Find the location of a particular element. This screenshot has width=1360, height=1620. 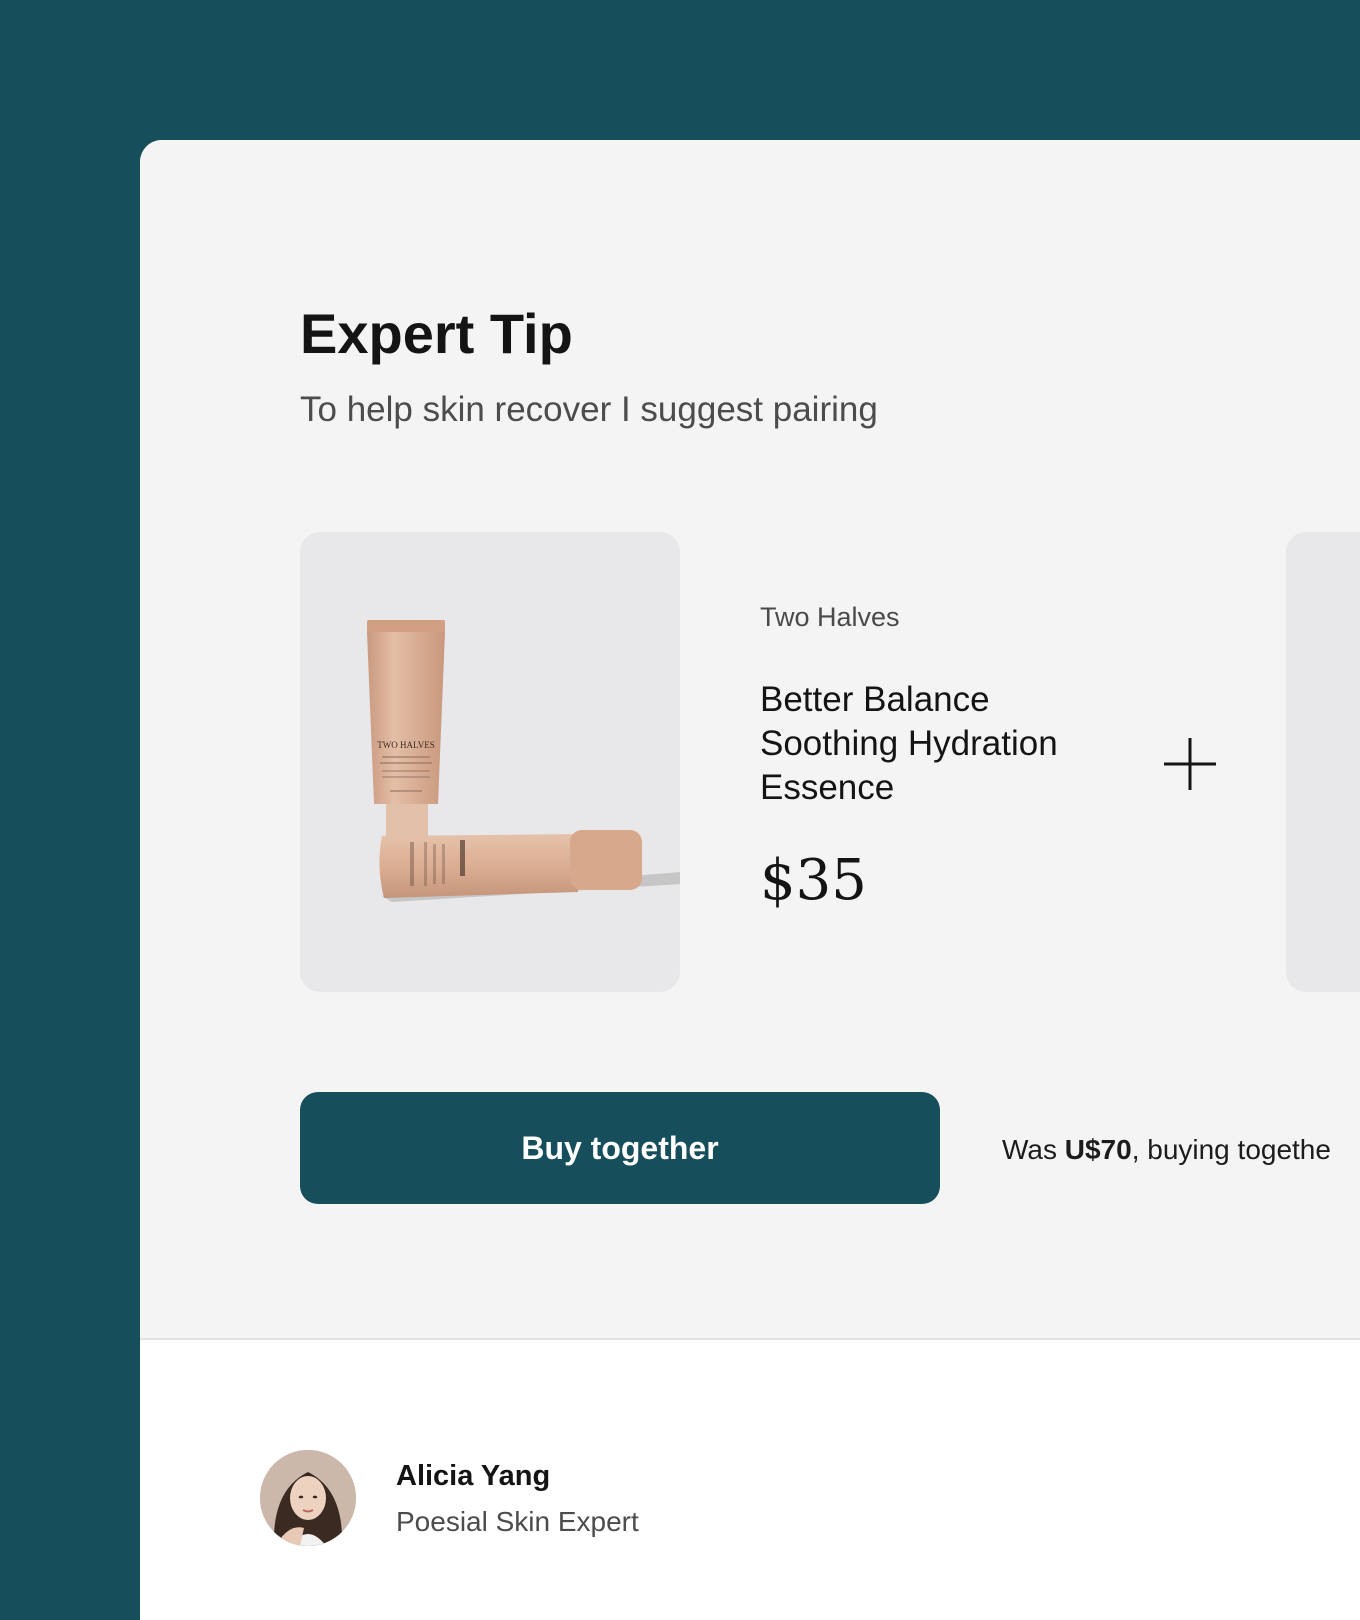

product-tube-image is located at coordinates (1323, 762).